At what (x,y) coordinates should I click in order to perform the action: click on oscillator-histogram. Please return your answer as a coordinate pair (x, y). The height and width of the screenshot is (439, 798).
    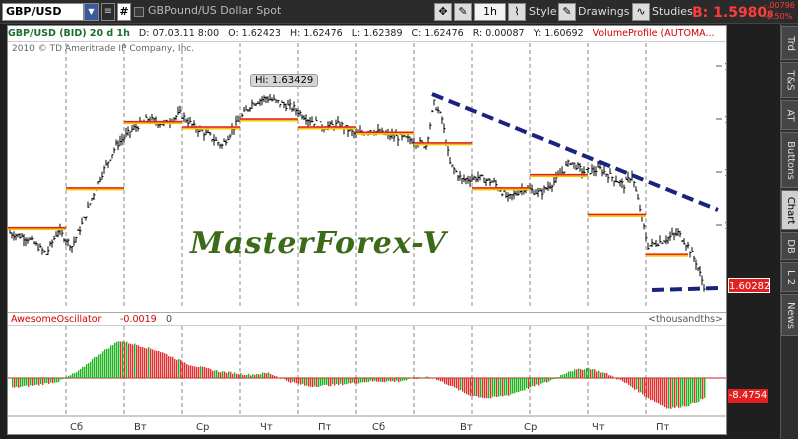
    Looking at the image, I should click on (359, 375).